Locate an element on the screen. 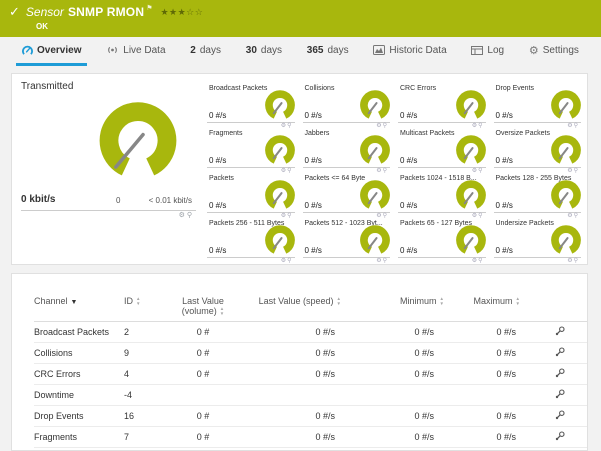 The image size is (601, 451). channel-gauge-cell: Packets 256 - 511 Bytes 0 #/s ⚙⚲ is located at coordinates (253, 240).